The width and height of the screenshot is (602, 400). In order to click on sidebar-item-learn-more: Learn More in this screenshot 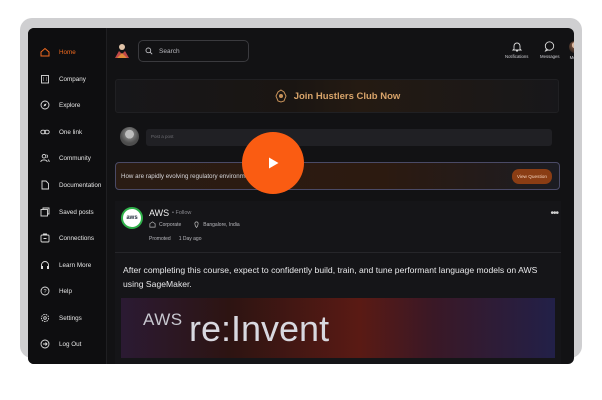, I will do `click(65, 265)`.